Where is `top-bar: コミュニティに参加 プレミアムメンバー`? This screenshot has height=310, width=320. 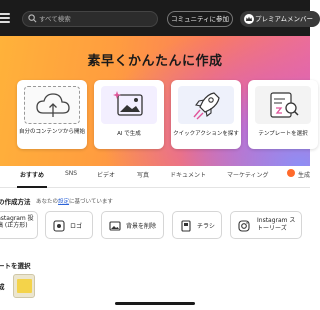 top-bar: コミュニティに参加 プレミアムメンバー is located at coordinates (160, 18).